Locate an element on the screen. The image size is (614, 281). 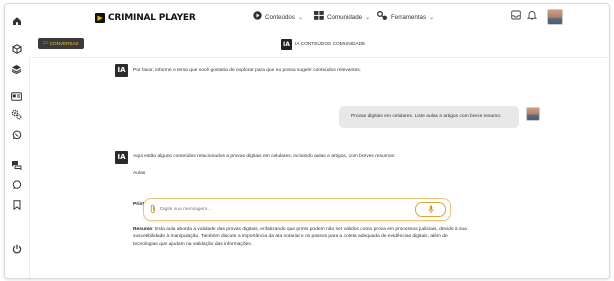
chat-icon is located at coordinates (16, 184).